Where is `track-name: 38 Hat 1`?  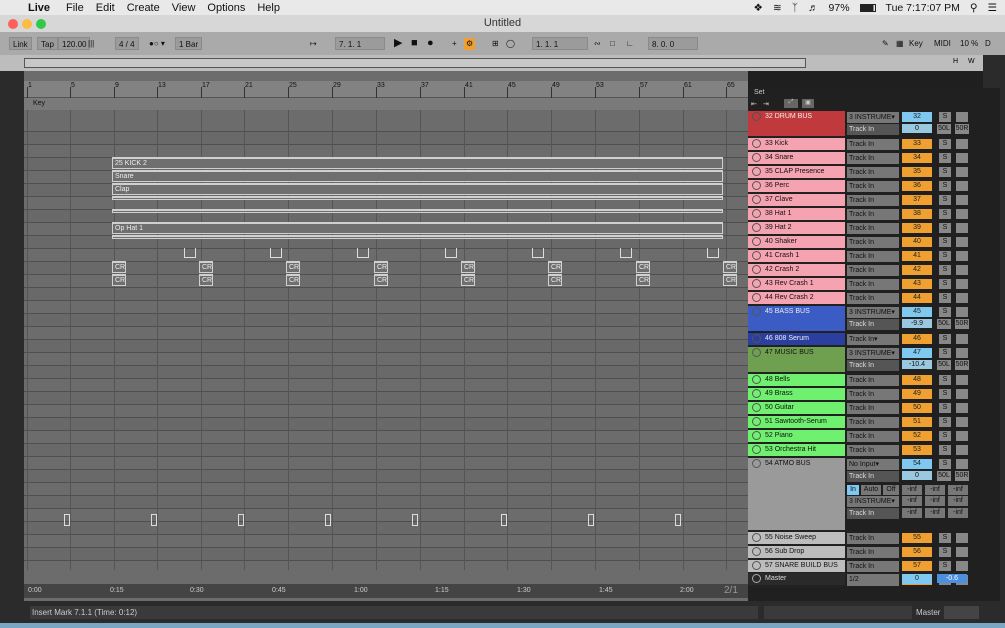 track-name: 38 Hat 1 is located at coordinates (796, 214).